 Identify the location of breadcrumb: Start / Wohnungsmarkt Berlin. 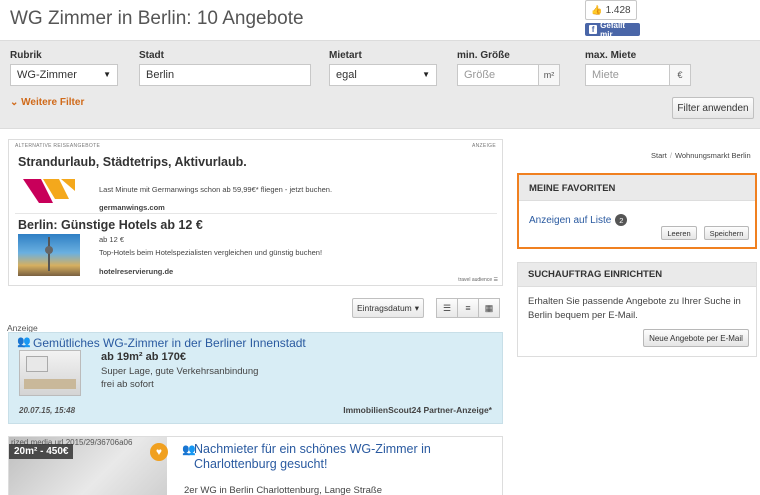
(701, 155).